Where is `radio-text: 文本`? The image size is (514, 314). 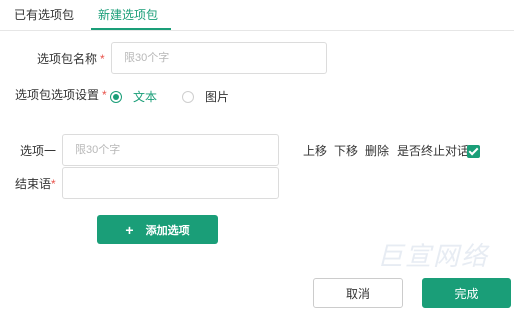
radio-text: 文本 is located at coordinates (133, 96).